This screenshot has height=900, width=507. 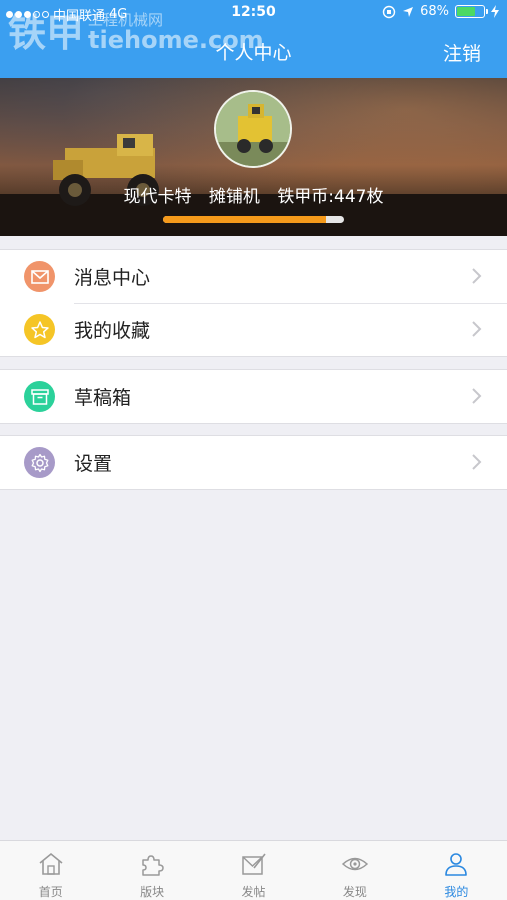 What do you see at coordinates (39, 462) in the screenshot?
I see `gear-icon` at bounding box center [39, 462].